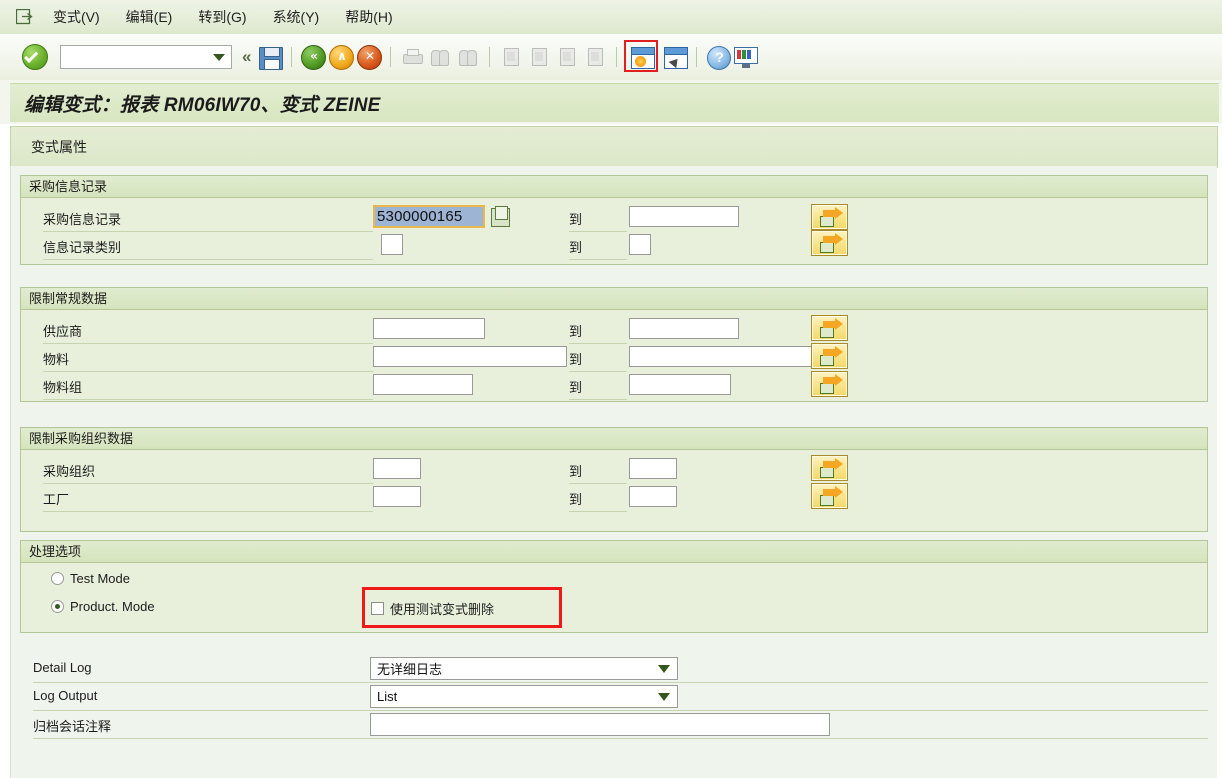 Image resolution: width=1222 pixels, height=778 pixels. Describe the element at coordinates (313, 57) in the screenshot. I see `back-icon: «` at that location.